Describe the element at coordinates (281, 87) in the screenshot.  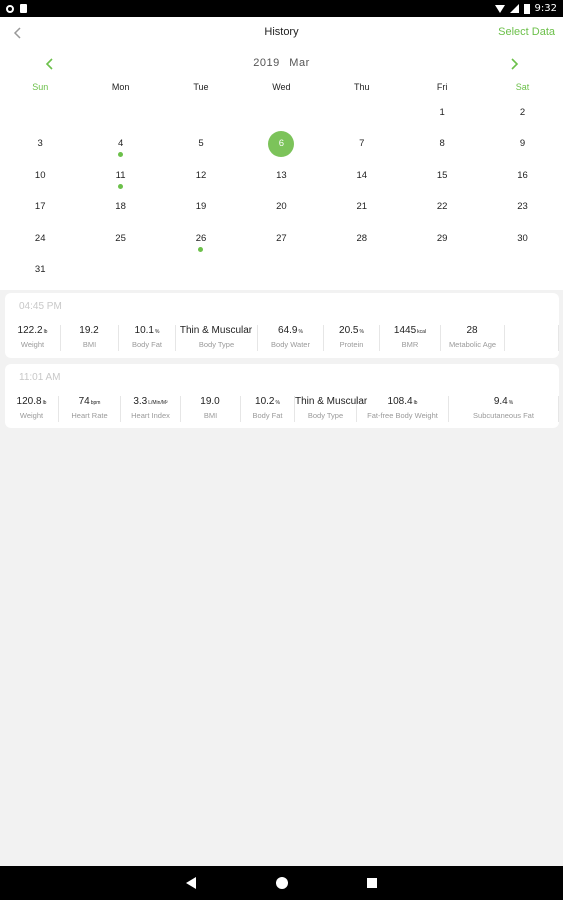
I see `weekday-label: Wed` at that location.